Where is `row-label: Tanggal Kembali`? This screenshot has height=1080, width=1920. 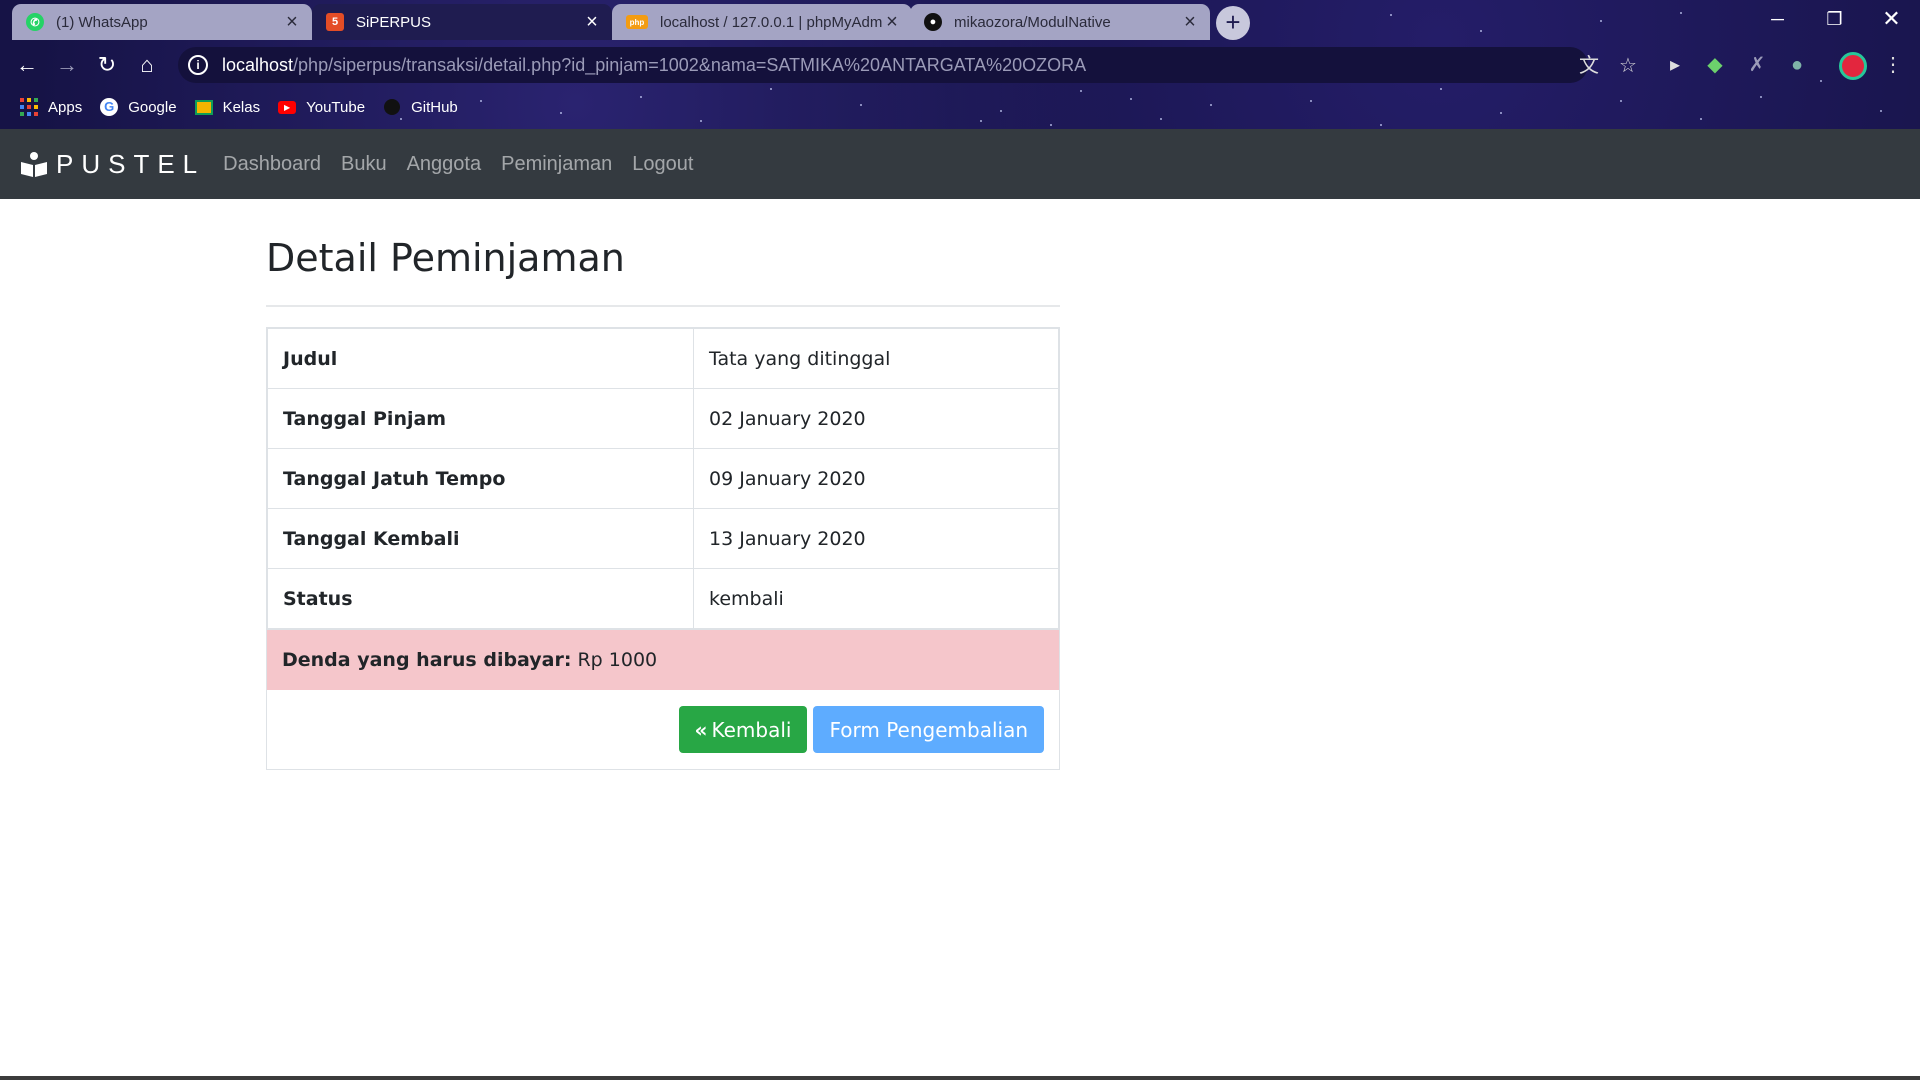
row-label: Tanggal Kembali is located at coordinates (480, 538).